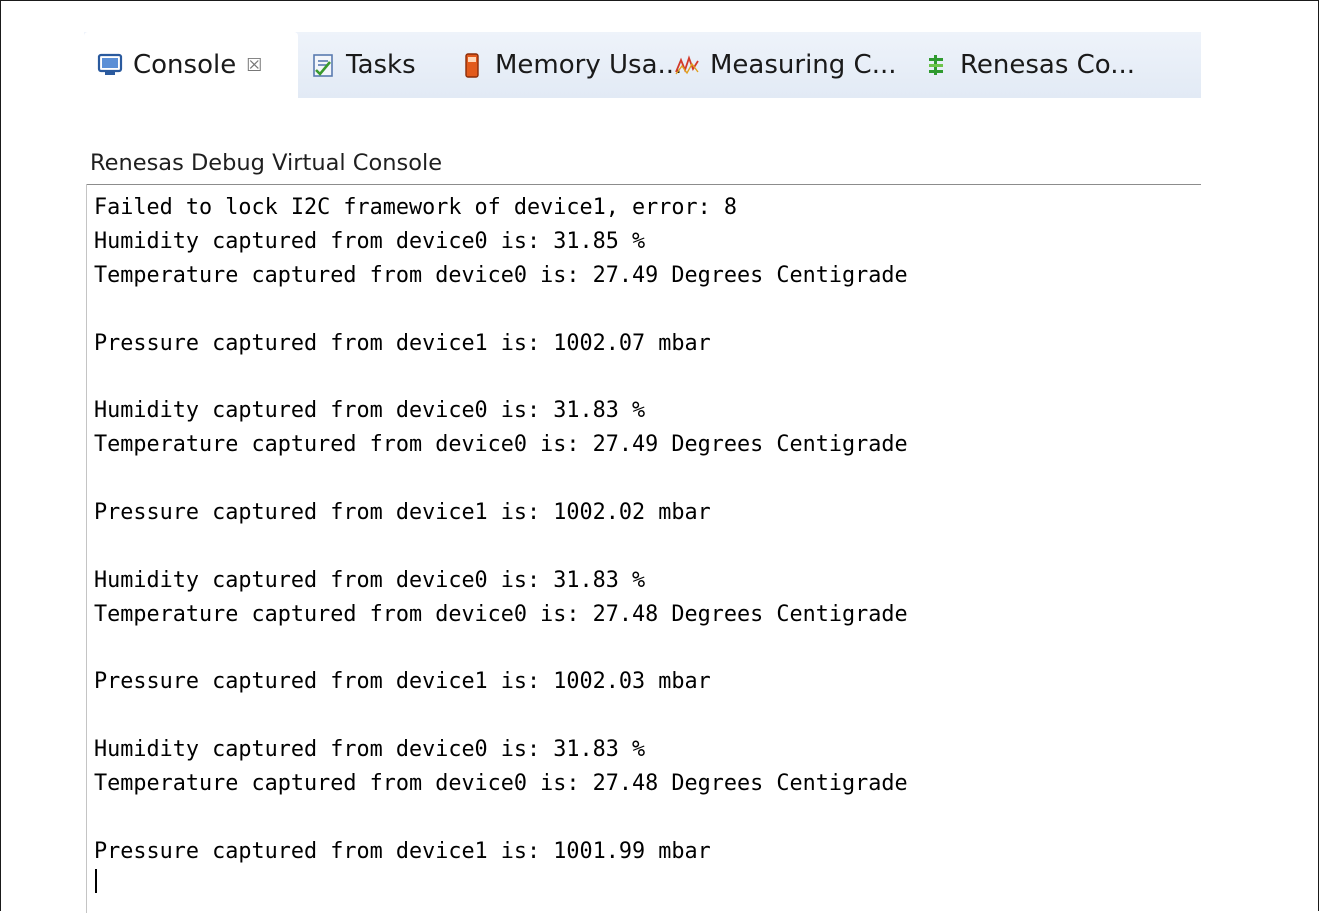 Image resolution: width=1319 pixels, height=913 pixels. I want to click on text-caret, so click(96, 881).